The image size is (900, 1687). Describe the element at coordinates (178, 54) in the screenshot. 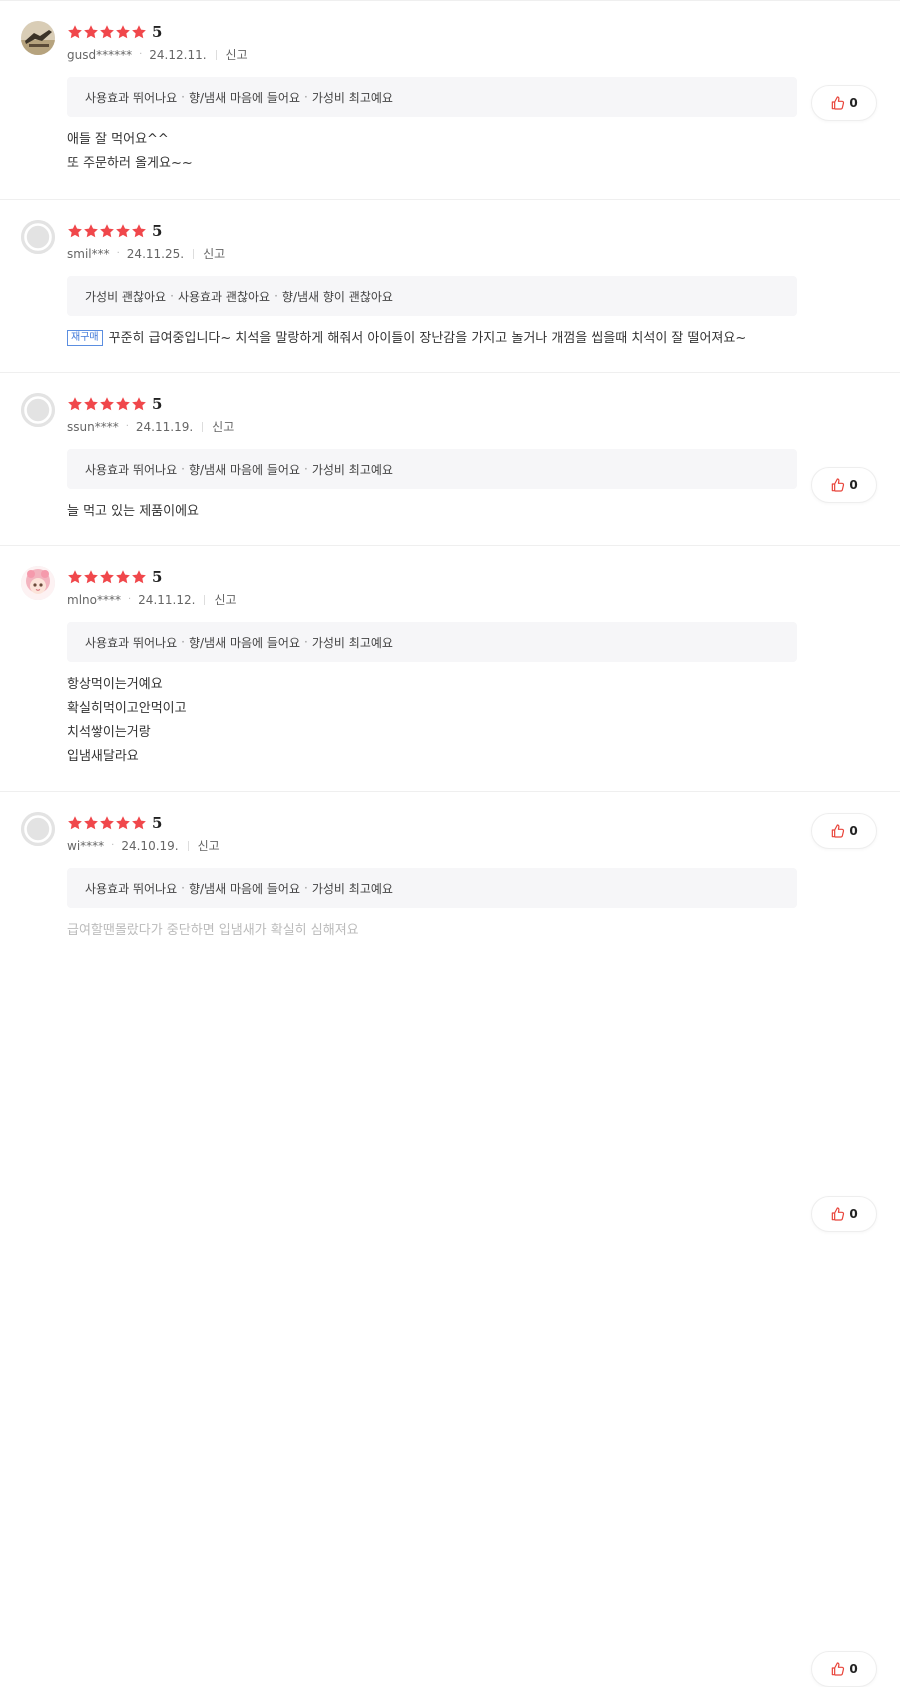

I see `review-date: 24.12.11.` at that location.